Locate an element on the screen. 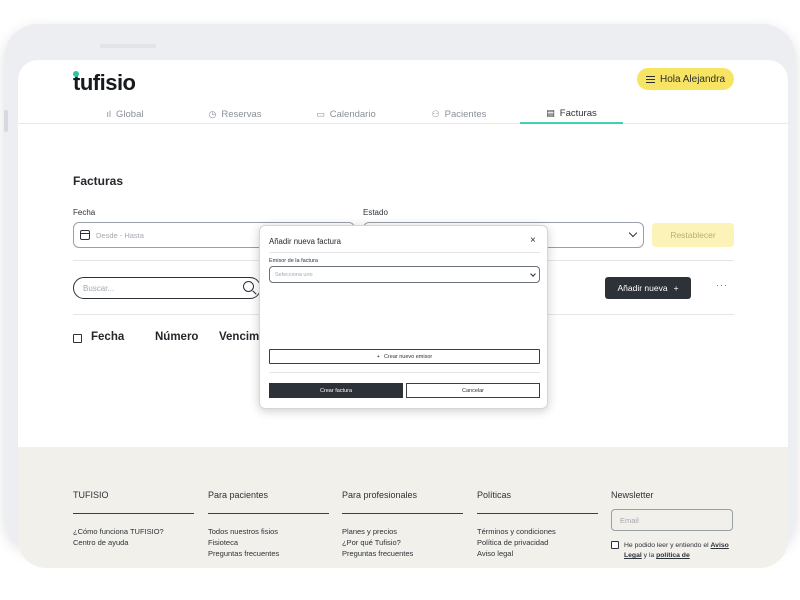 Image resolution: width=800 pixels, height=600 pixels. tab-facturas: ▤ Facturas is located at coordinates (571, 114).